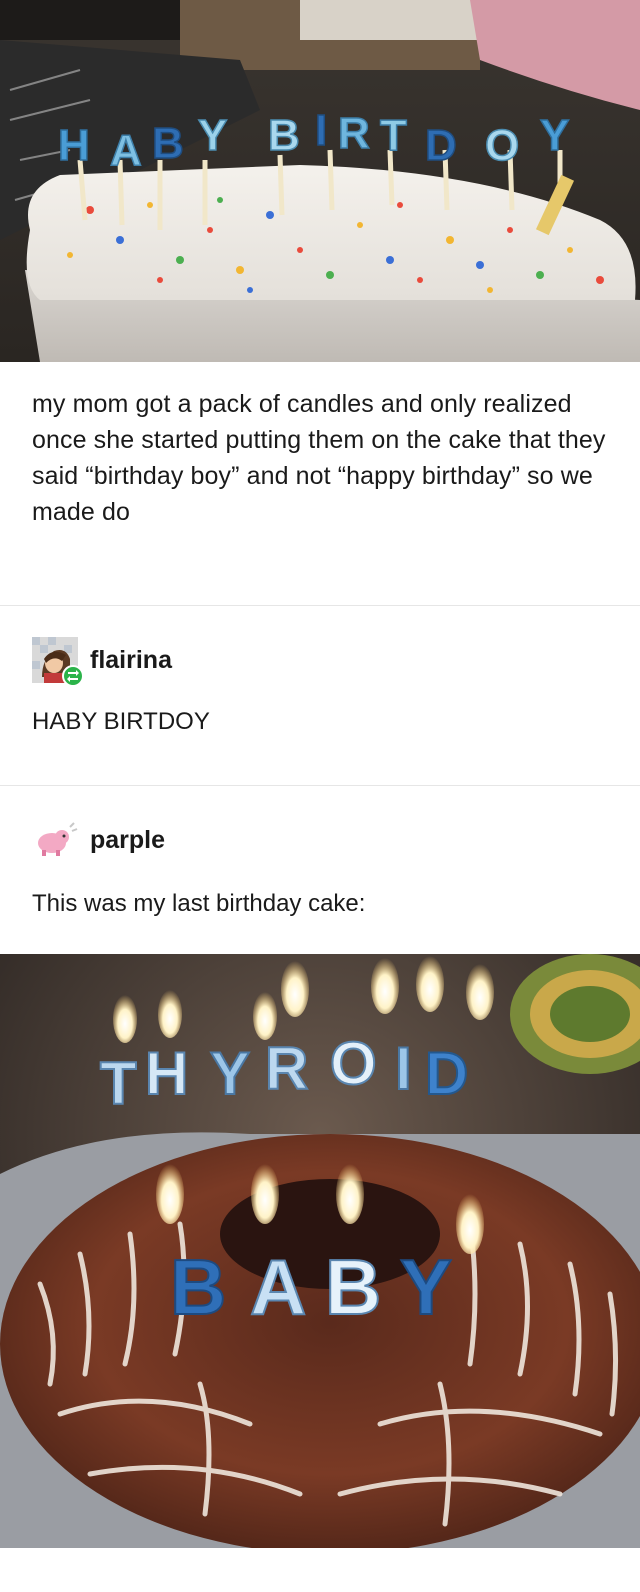 Image resolution: width=640 pixels, height=1592 pixels. What do you see at coordinates (199, 903) in the screenshot?
I see `reblog-text: This was my last birthday cake:` at bounding box center [199, 903].